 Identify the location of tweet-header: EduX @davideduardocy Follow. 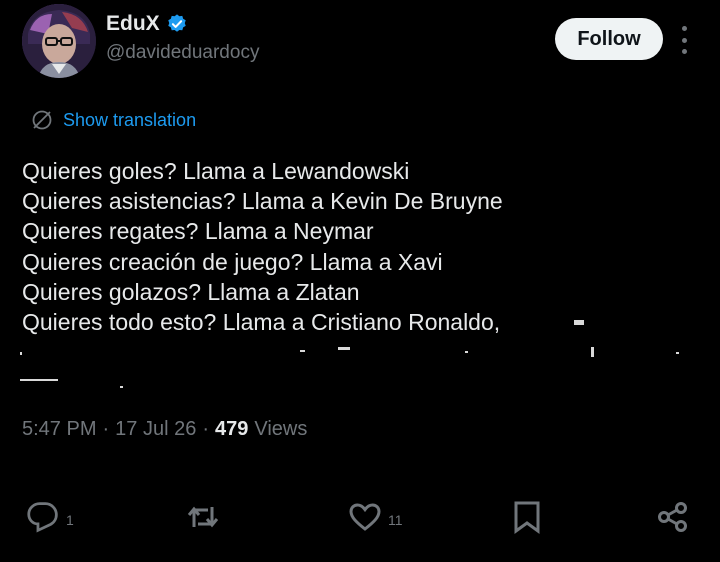
(362, 42).